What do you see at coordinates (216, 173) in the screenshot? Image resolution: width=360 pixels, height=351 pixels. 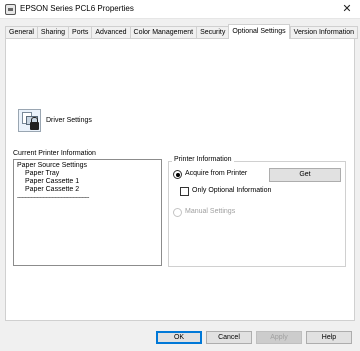 I see `acquire-from-printer-label: Acquire from Printer` at bounding box center [216, 173].